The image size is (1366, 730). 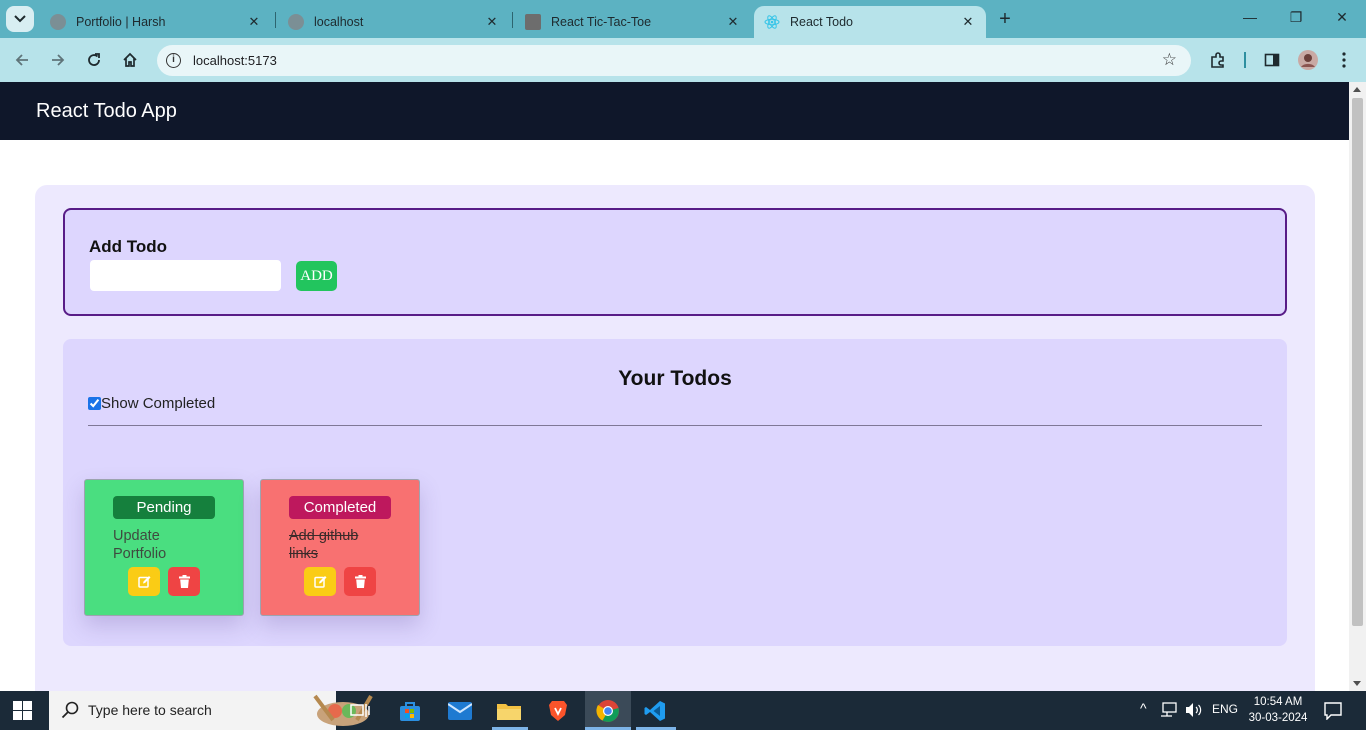 I want to click on new-tab-button: +, so click(x=1005, y=20).